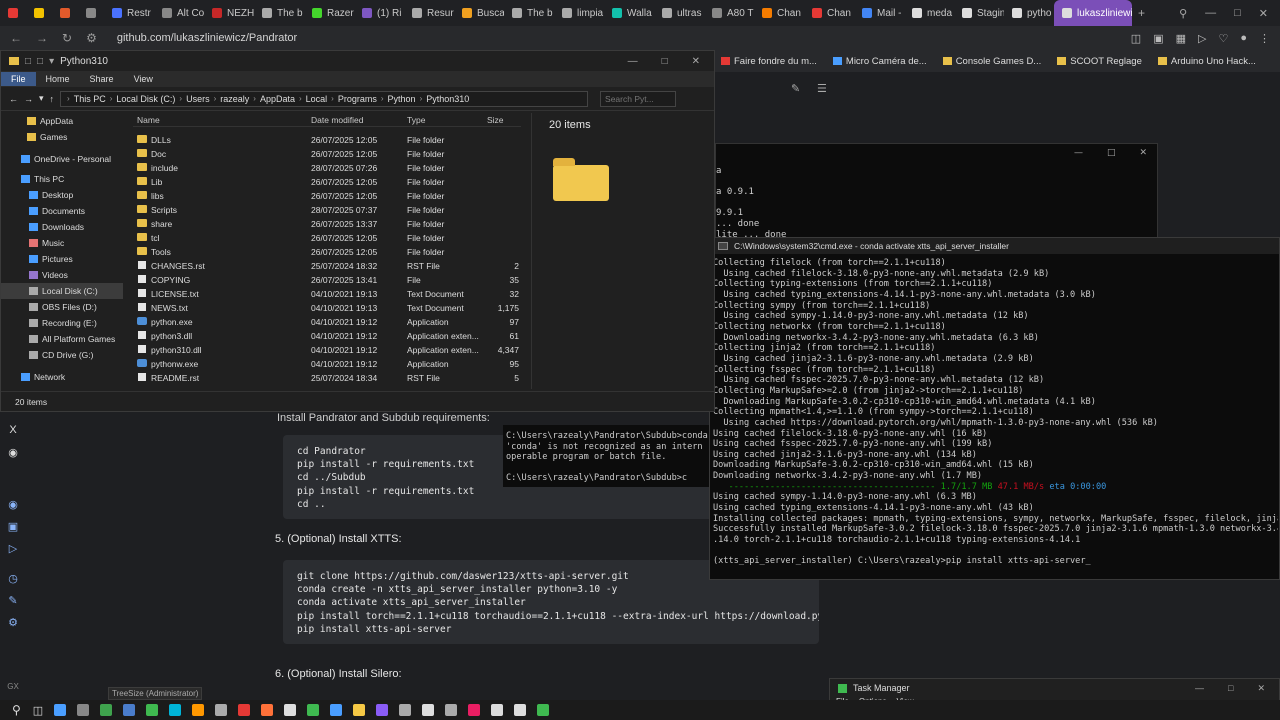 The image size is (1280, 720). What do you see at coordinates (13, 689) in the screenshot?
I see `gx-icon: GX` at bounding box center [13, 689].